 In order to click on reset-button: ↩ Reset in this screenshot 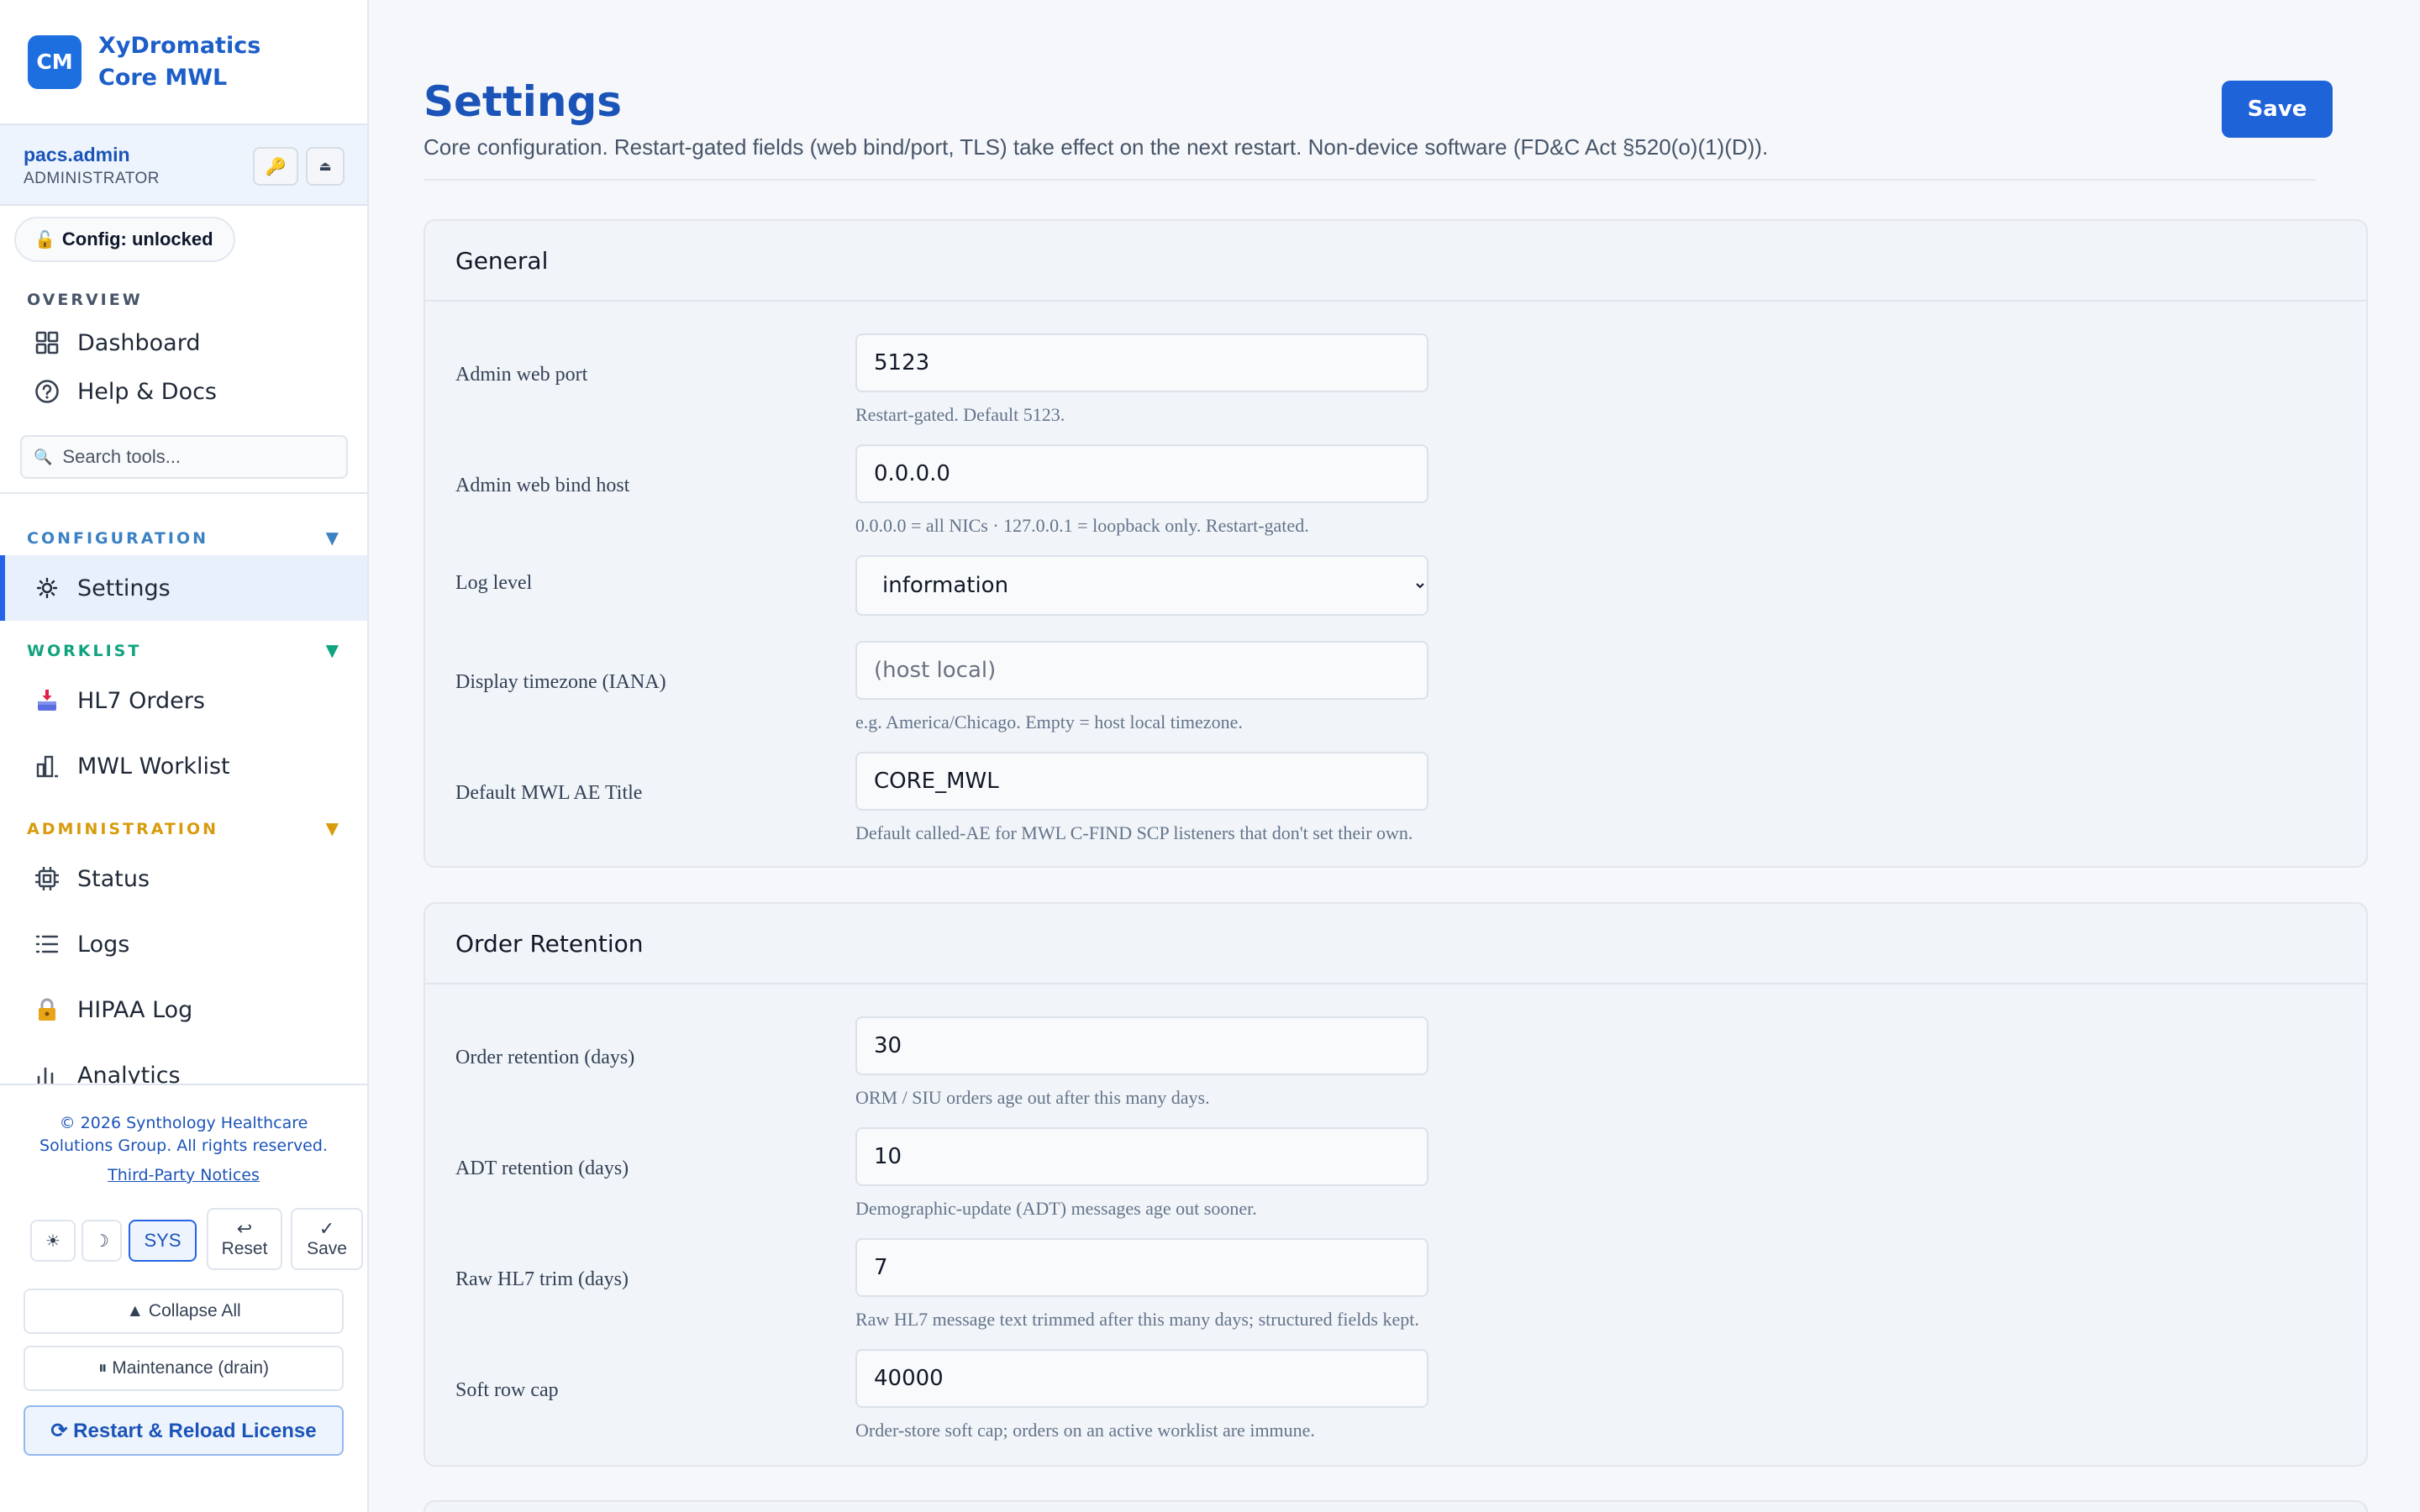, I will do `click(244, 1239)`.